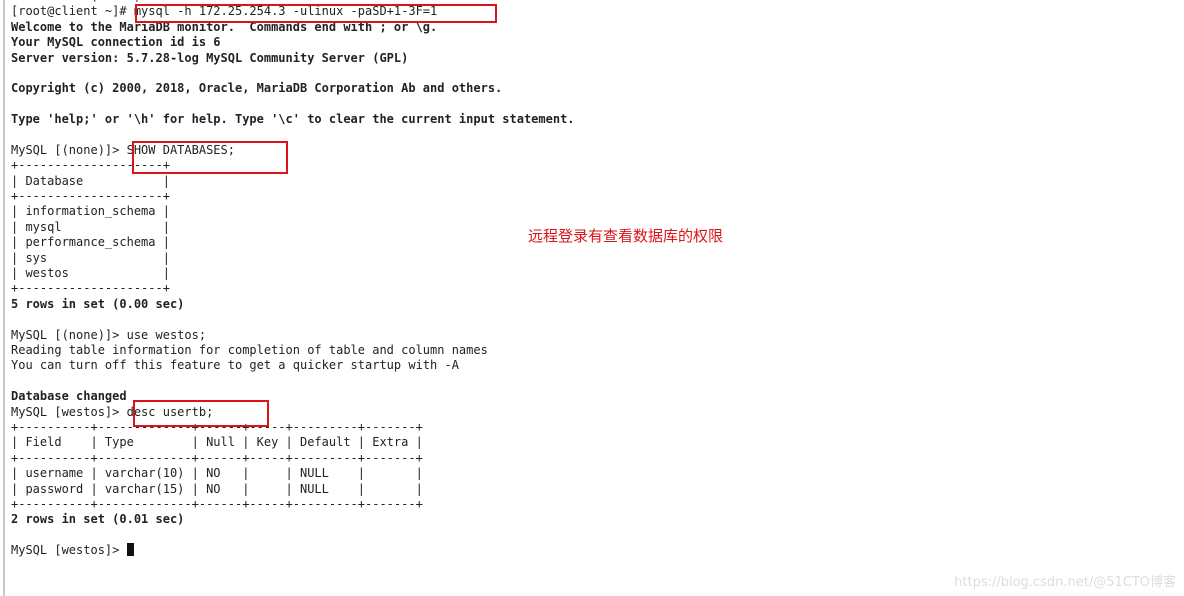  I want to click on cursor-icon, so click(130, 550).